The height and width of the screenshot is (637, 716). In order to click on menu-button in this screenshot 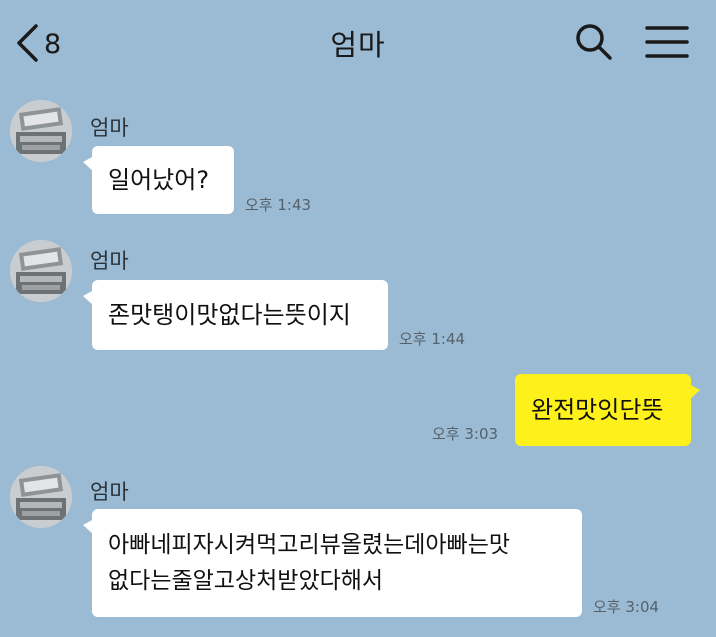, I will do `click(667, 42)`.